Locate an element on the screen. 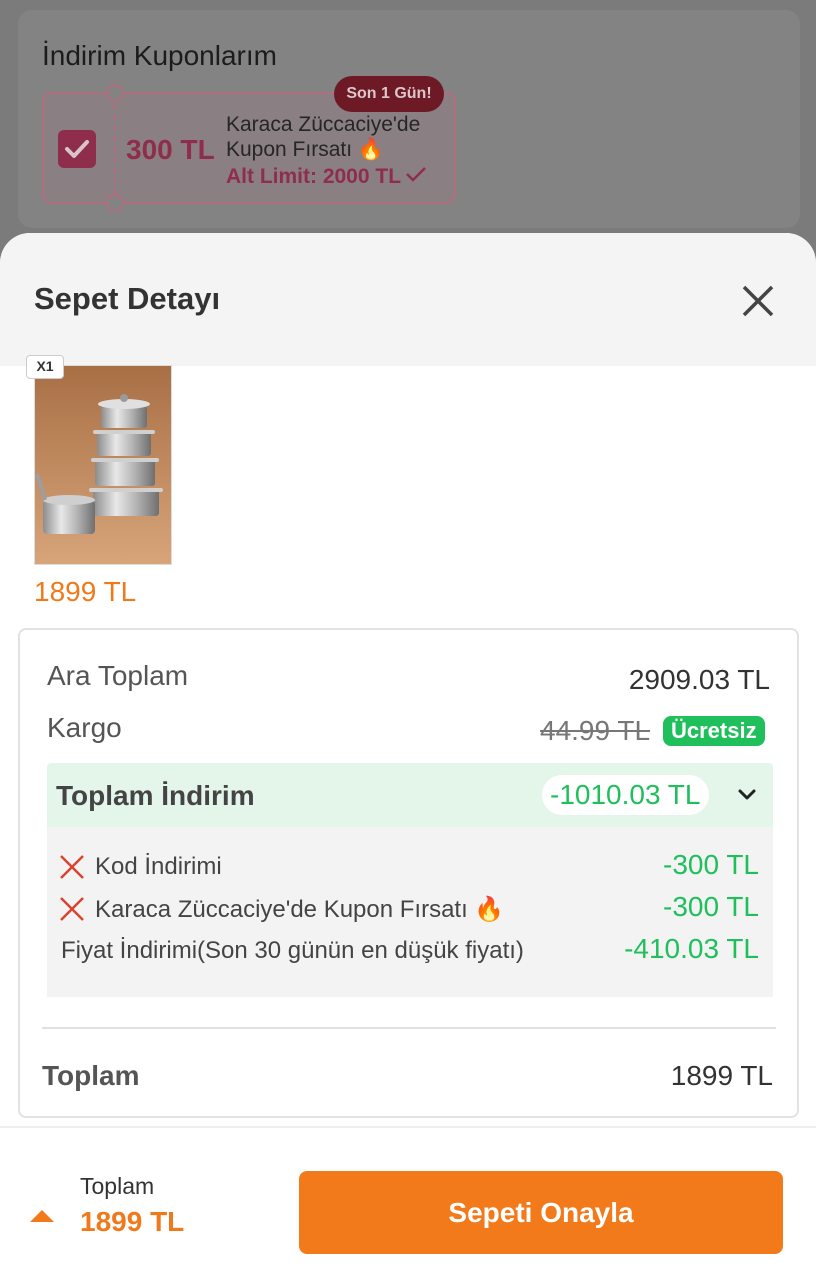 The height and width of the screenshot is (1280, 816). coupons-title: İndirim Kuponlarım is located at coordinates (159, 55).